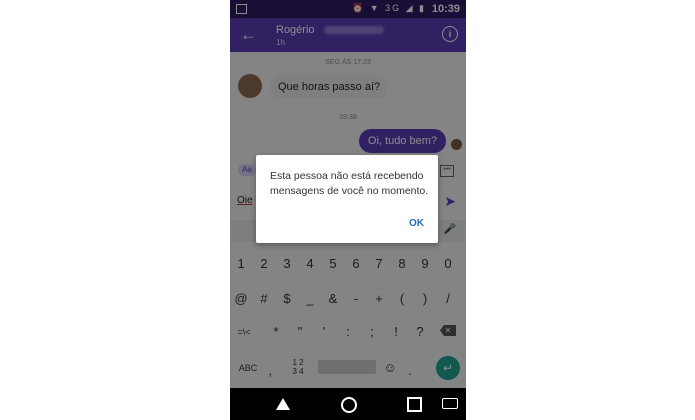 This screenshot has height=420, width=695. I want to click on dialog-ok-button: OK, so click(416, 223).